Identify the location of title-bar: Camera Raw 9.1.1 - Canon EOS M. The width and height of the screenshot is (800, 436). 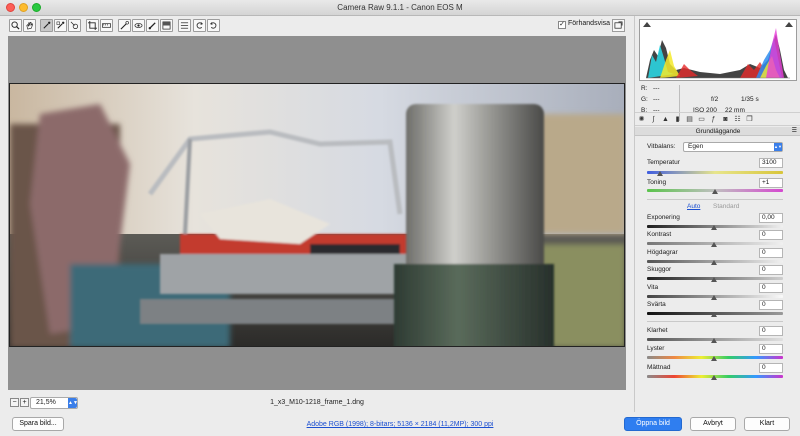
(400, 8).